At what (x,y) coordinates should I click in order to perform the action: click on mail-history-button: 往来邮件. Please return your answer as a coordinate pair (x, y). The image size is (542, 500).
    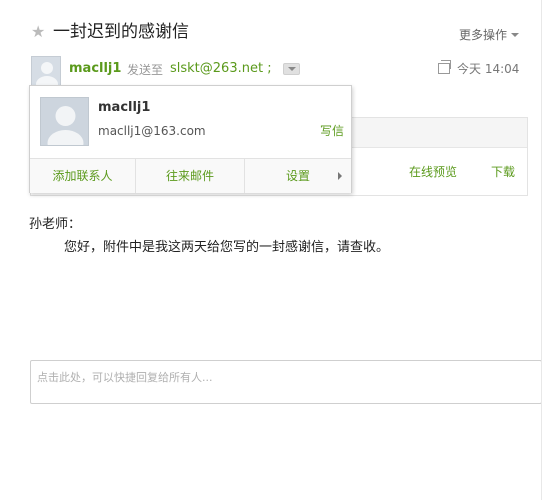
    Looking at the image, I should click on (190, 176).